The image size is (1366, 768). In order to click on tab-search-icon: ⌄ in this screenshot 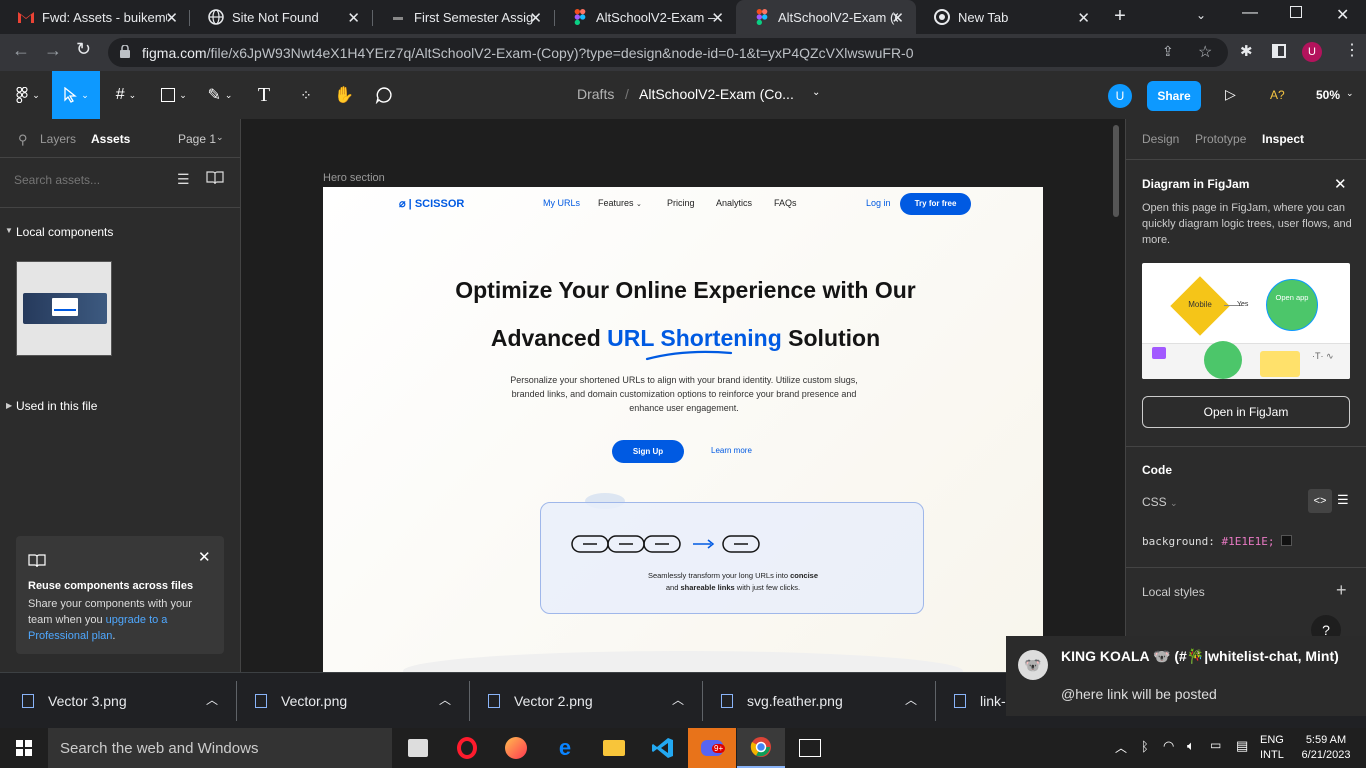, I will do `click(1201, 15)`.